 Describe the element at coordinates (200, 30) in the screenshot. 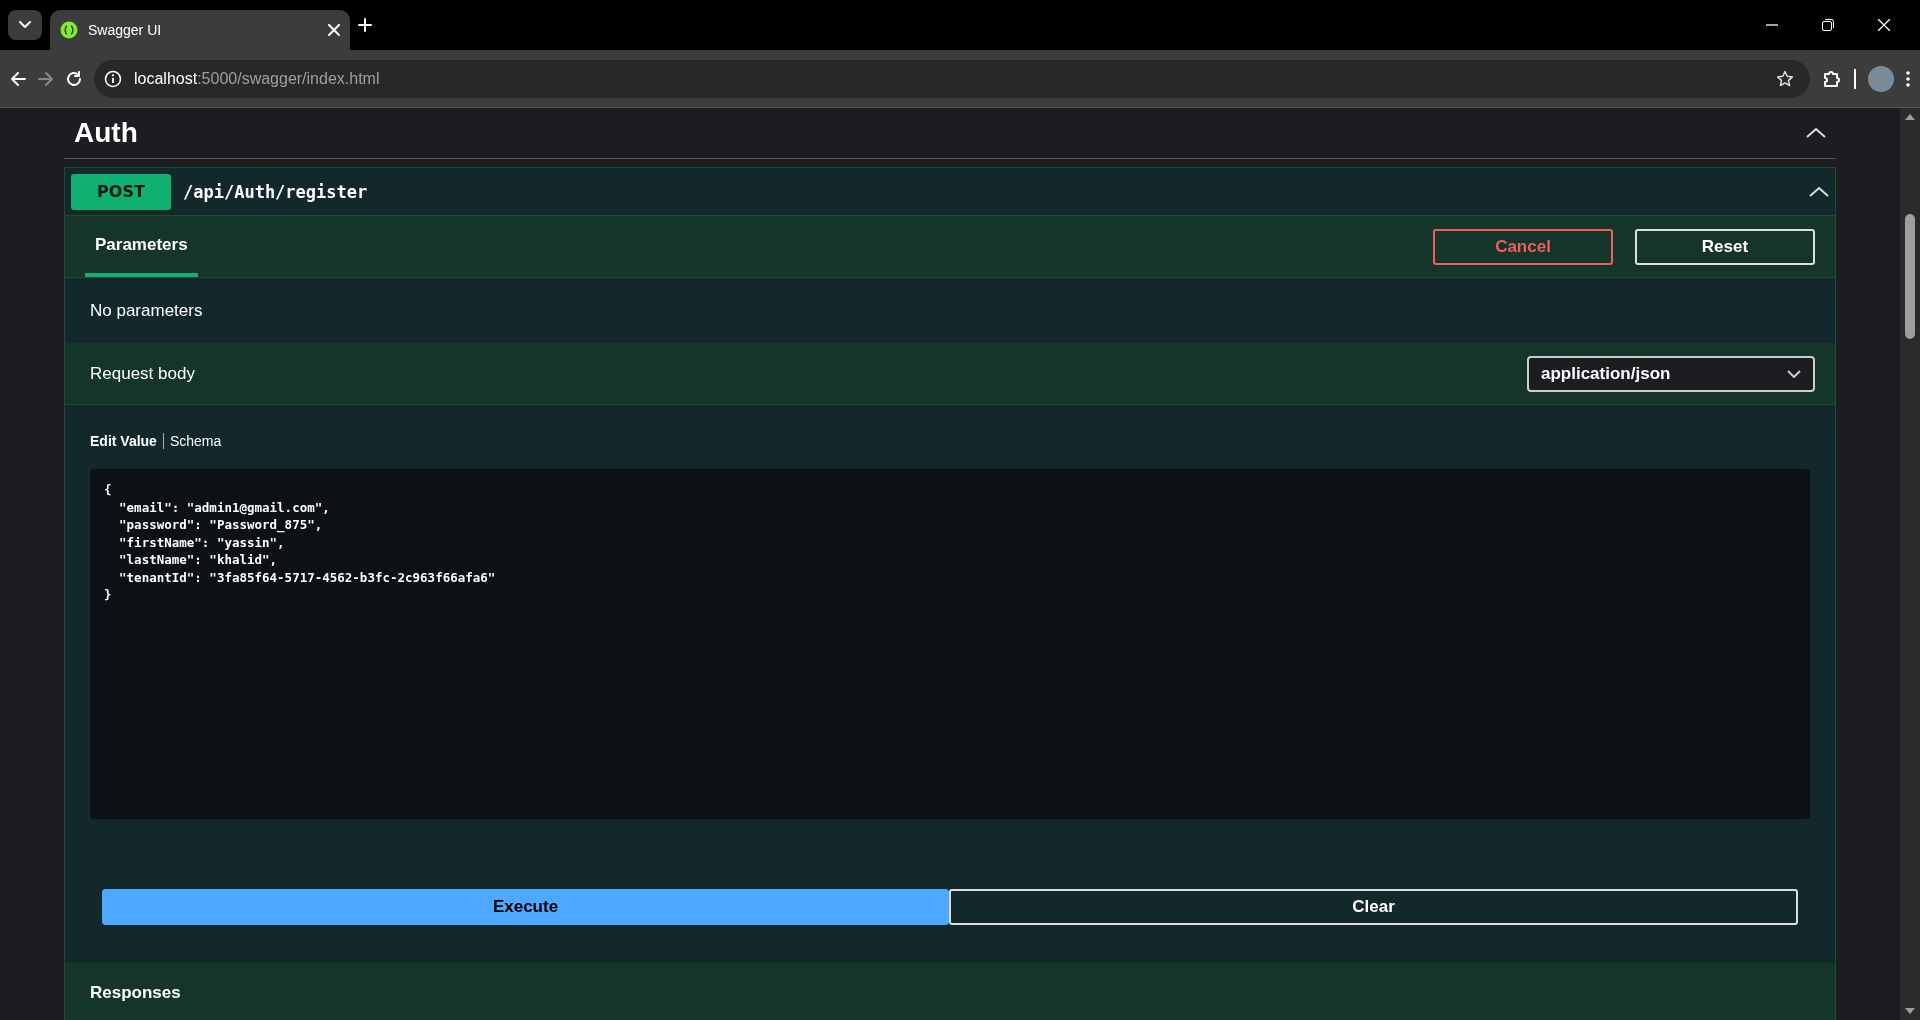

I see `browser-tab: Swagger UI` at that location.